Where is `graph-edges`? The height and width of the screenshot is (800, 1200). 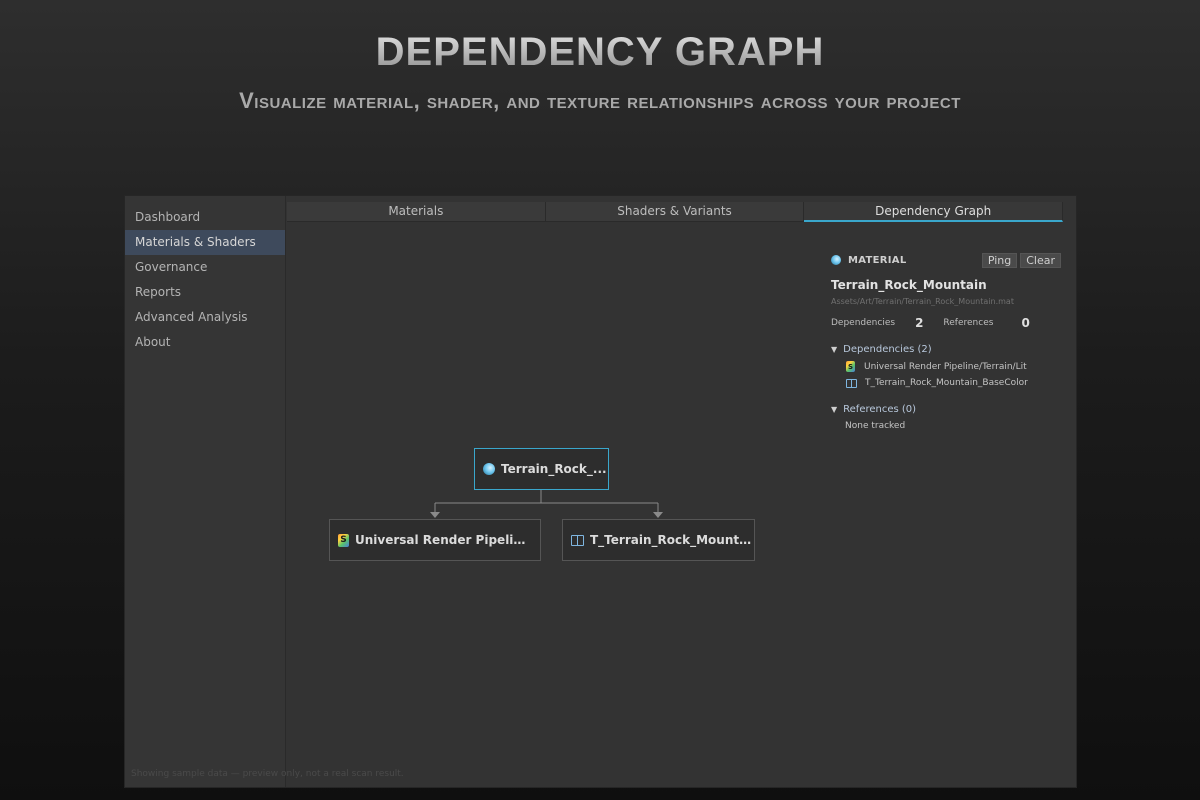 graph-edges is located at coordinates (546, 504).